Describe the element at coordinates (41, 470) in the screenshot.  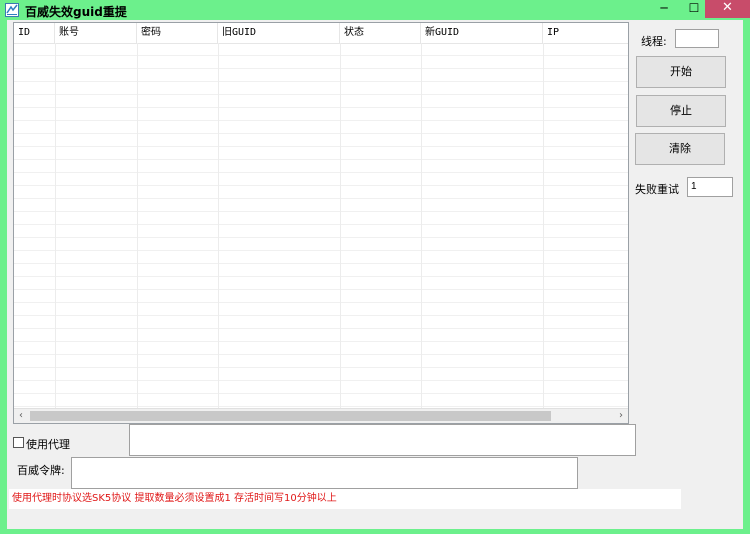
I see `token-label: 百威令牌:` at that location.